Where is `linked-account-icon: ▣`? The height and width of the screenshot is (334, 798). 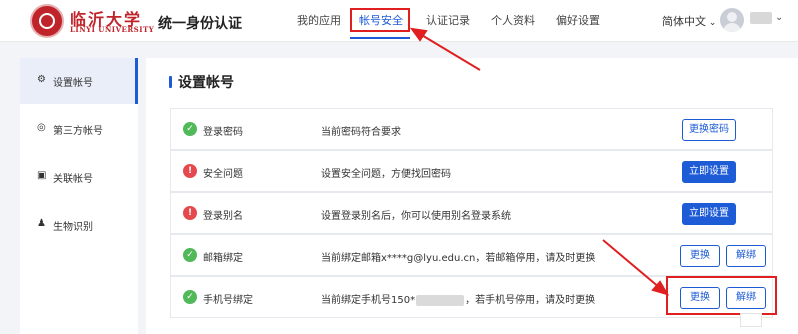
linked-account-icon: ▣ is located at coordinates (42, 175).